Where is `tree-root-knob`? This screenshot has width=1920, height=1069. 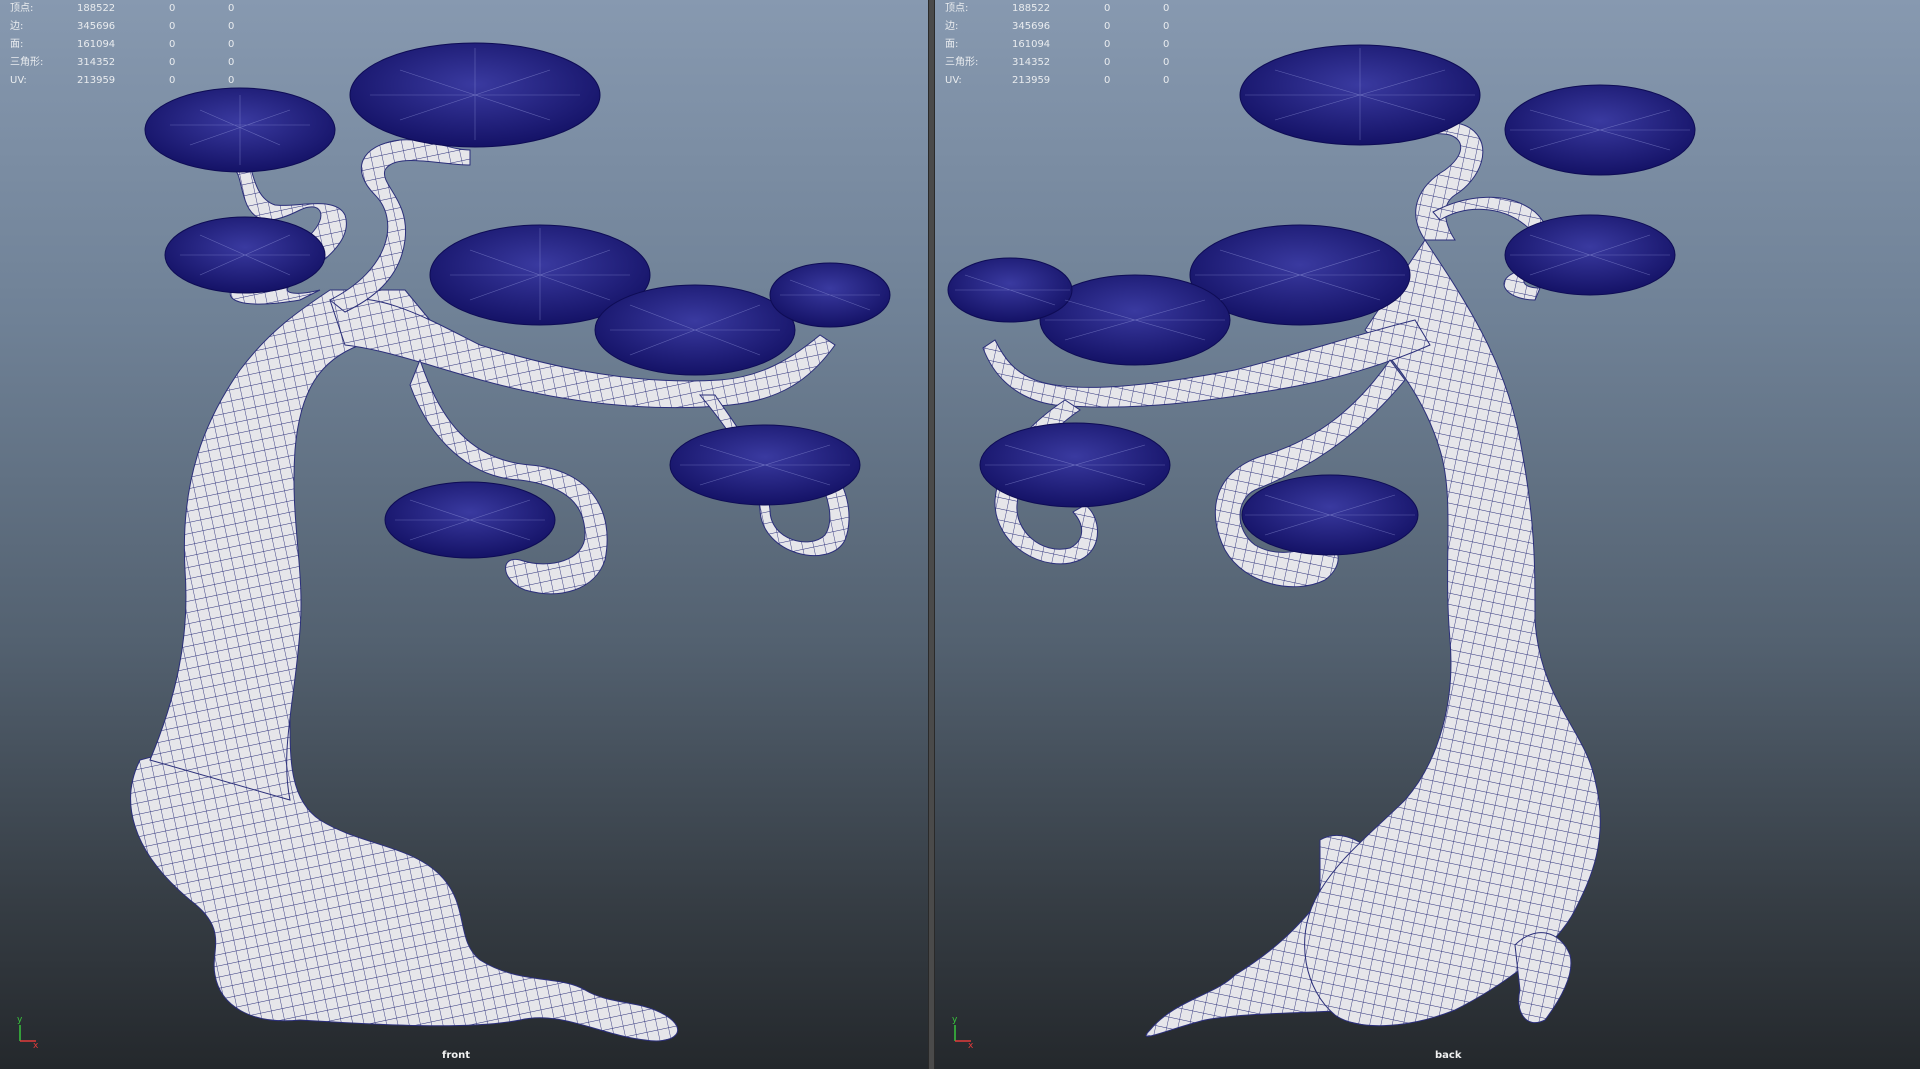 tree-root-knob is located at coordinates (1543, 978).